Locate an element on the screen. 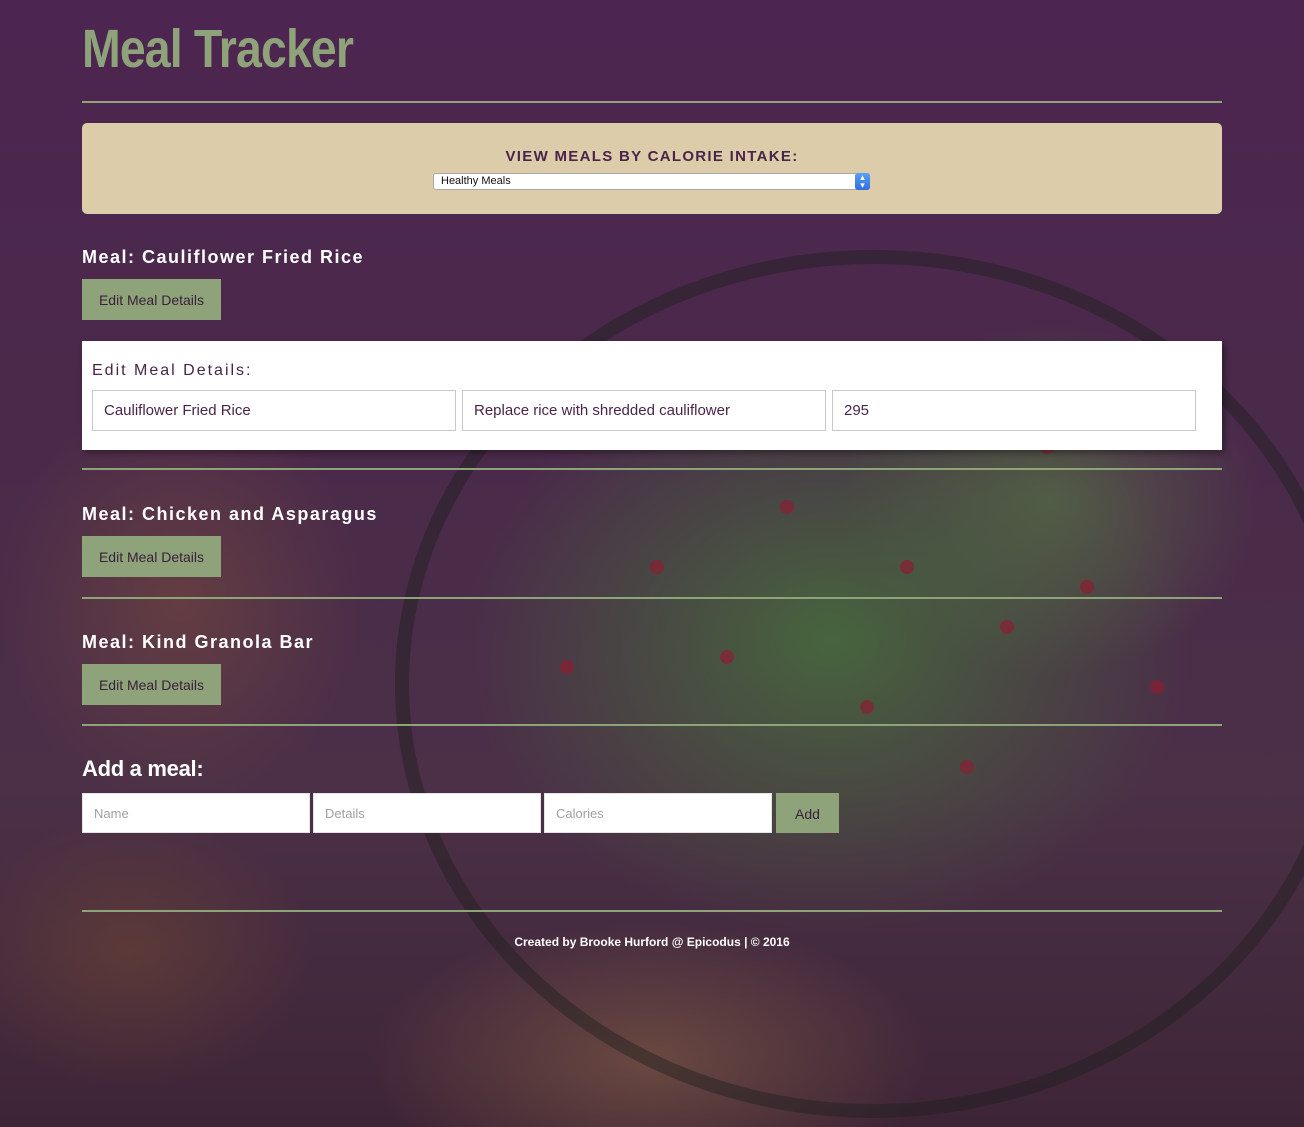 The height and width of the screenshot is (1127, 1304). page-title: Meal Tracker is located at coordinates (218, 49).